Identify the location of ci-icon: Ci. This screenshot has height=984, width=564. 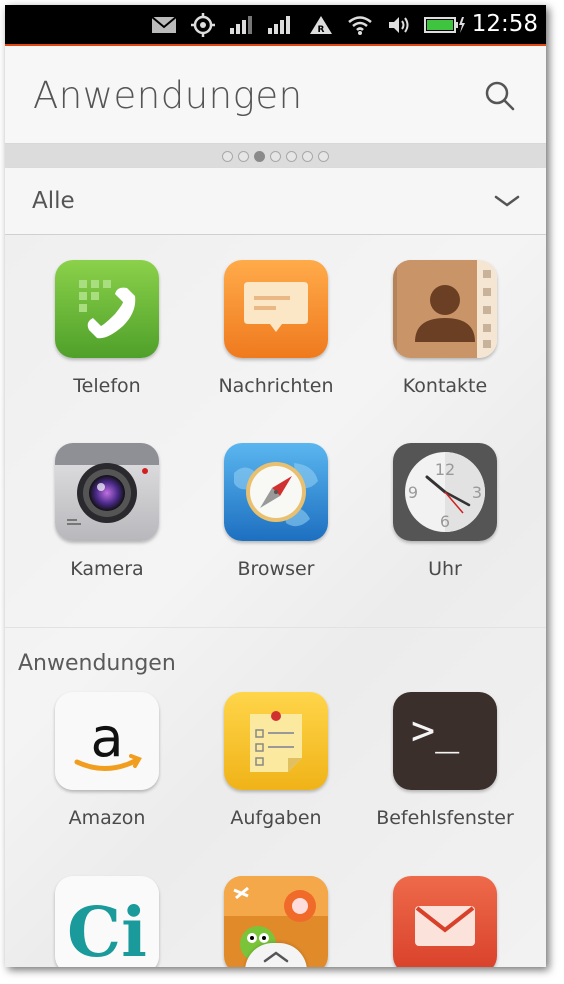
(107, 921).